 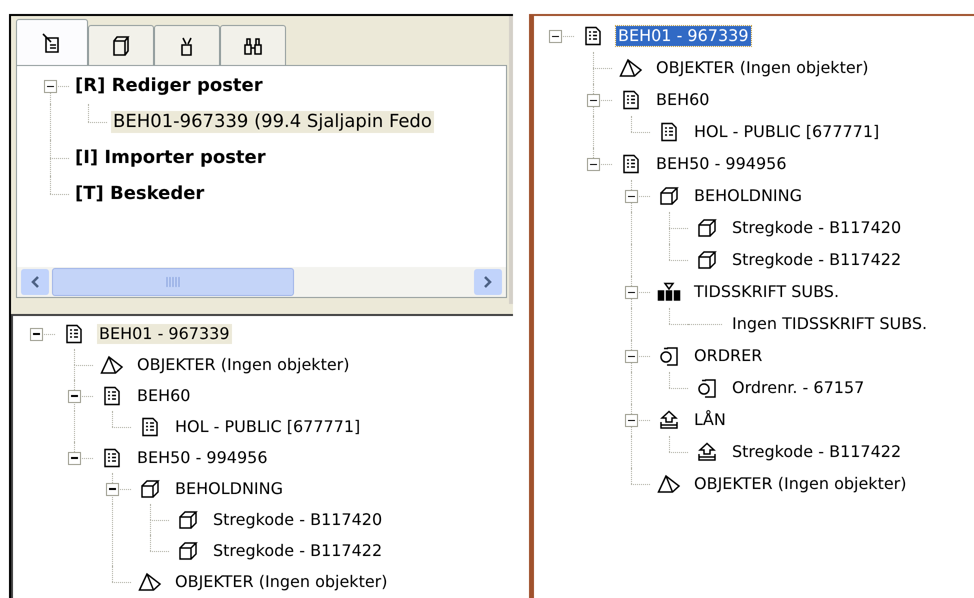 I want to click on horizontal-scrollbar, so click(x=261, y=282).